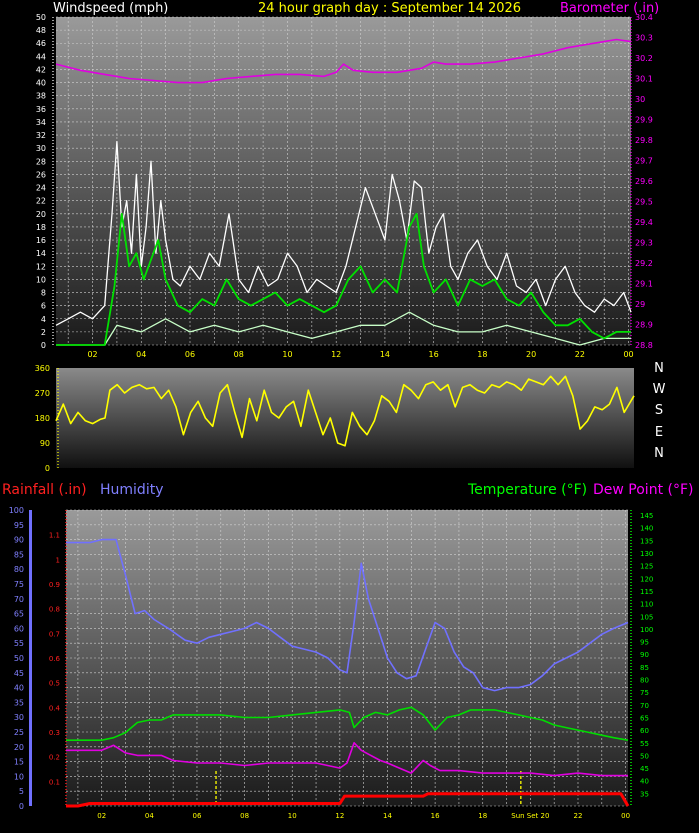  I want to click on windspeed-tick-label: 8, so click(43, 293).